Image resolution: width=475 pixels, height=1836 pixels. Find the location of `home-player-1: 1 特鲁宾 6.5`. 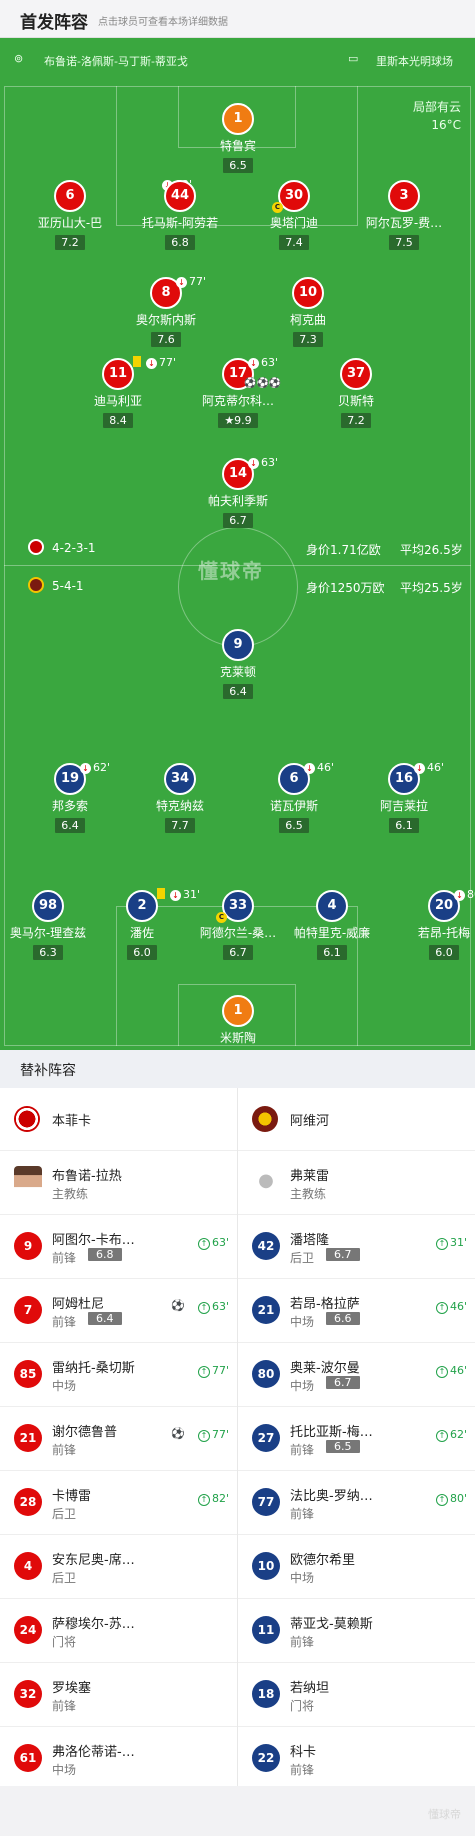

home-player-1: 1 特鲁宾 6.5 is located at coordinates (238, 138).